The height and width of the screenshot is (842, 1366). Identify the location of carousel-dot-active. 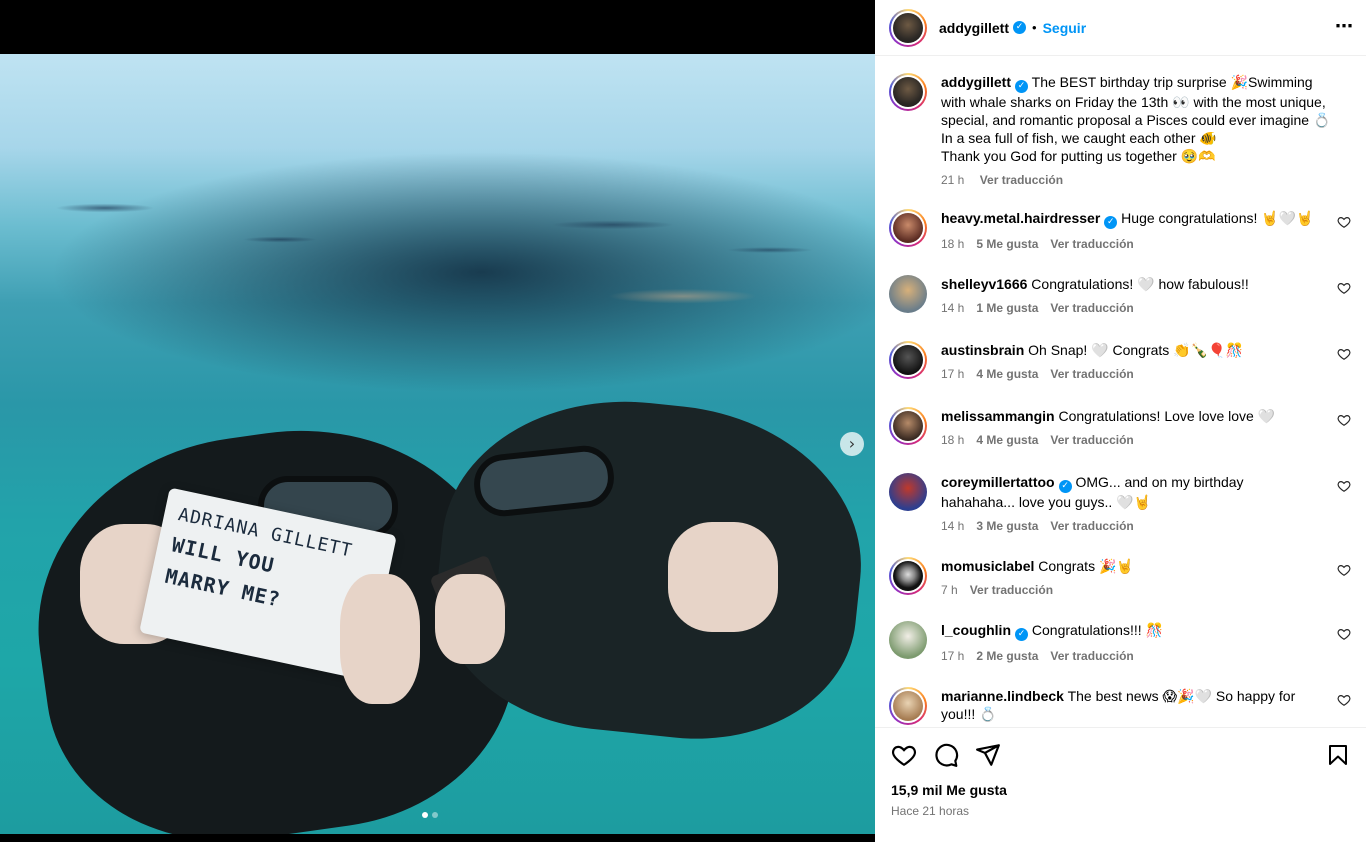
(425, 815).